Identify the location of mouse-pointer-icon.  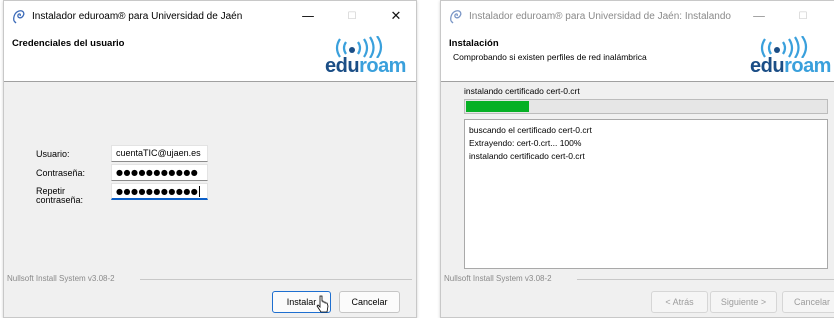
(322, 304).